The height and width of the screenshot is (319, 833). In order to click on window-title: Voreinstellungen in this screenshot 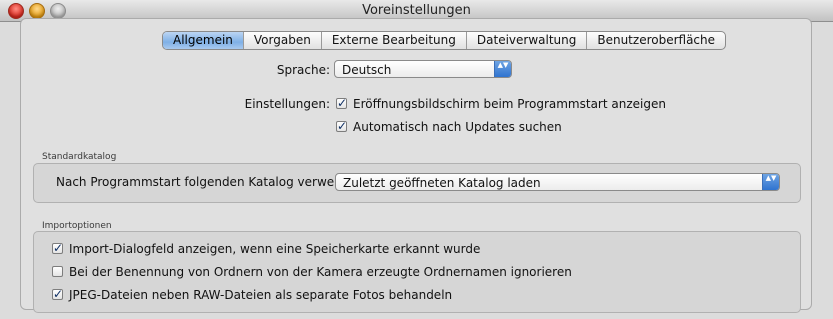, I will do `click(416, 10)`.